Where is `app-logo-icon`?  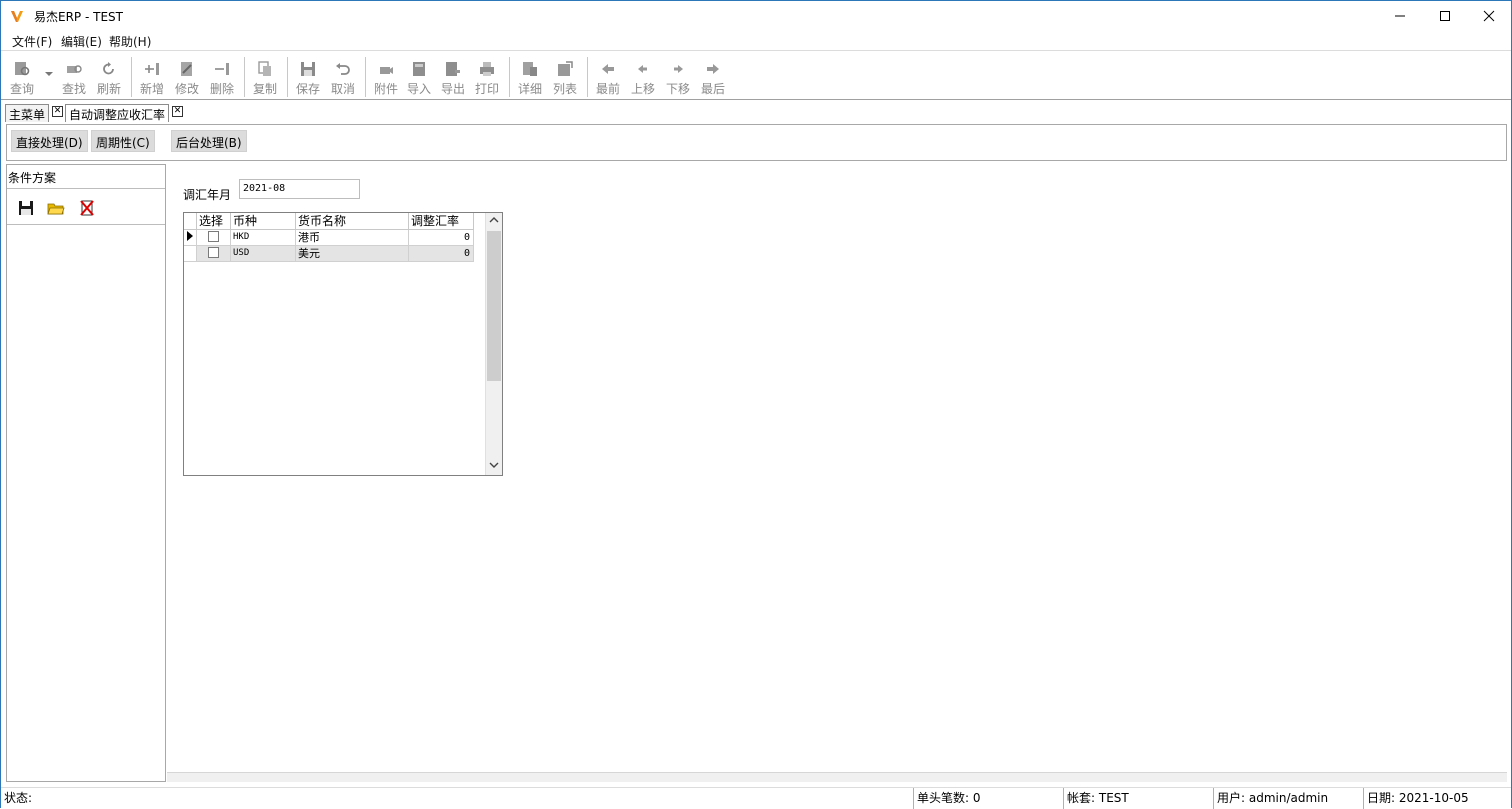
app-logo-icon is located at coordinates (17, 16).